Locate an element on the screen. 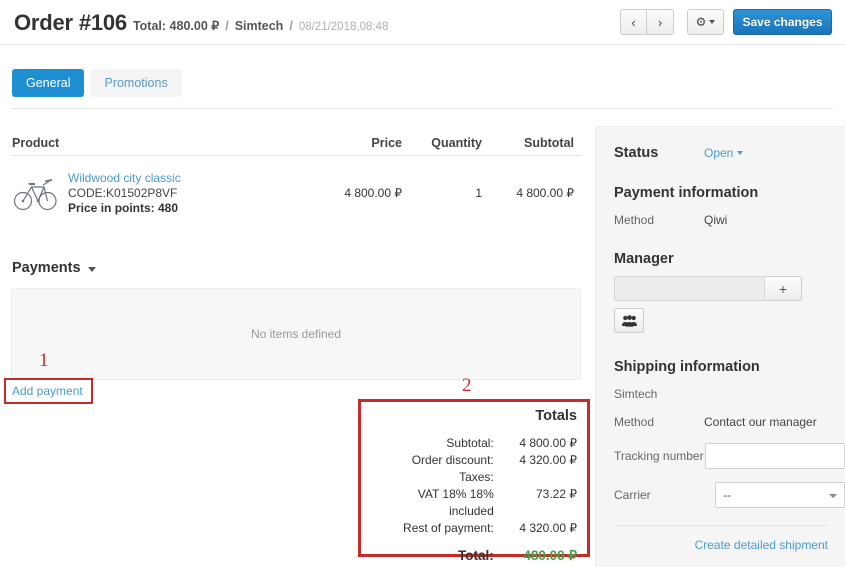  column-quantity: Quantity is located at coordinates (456, 143).